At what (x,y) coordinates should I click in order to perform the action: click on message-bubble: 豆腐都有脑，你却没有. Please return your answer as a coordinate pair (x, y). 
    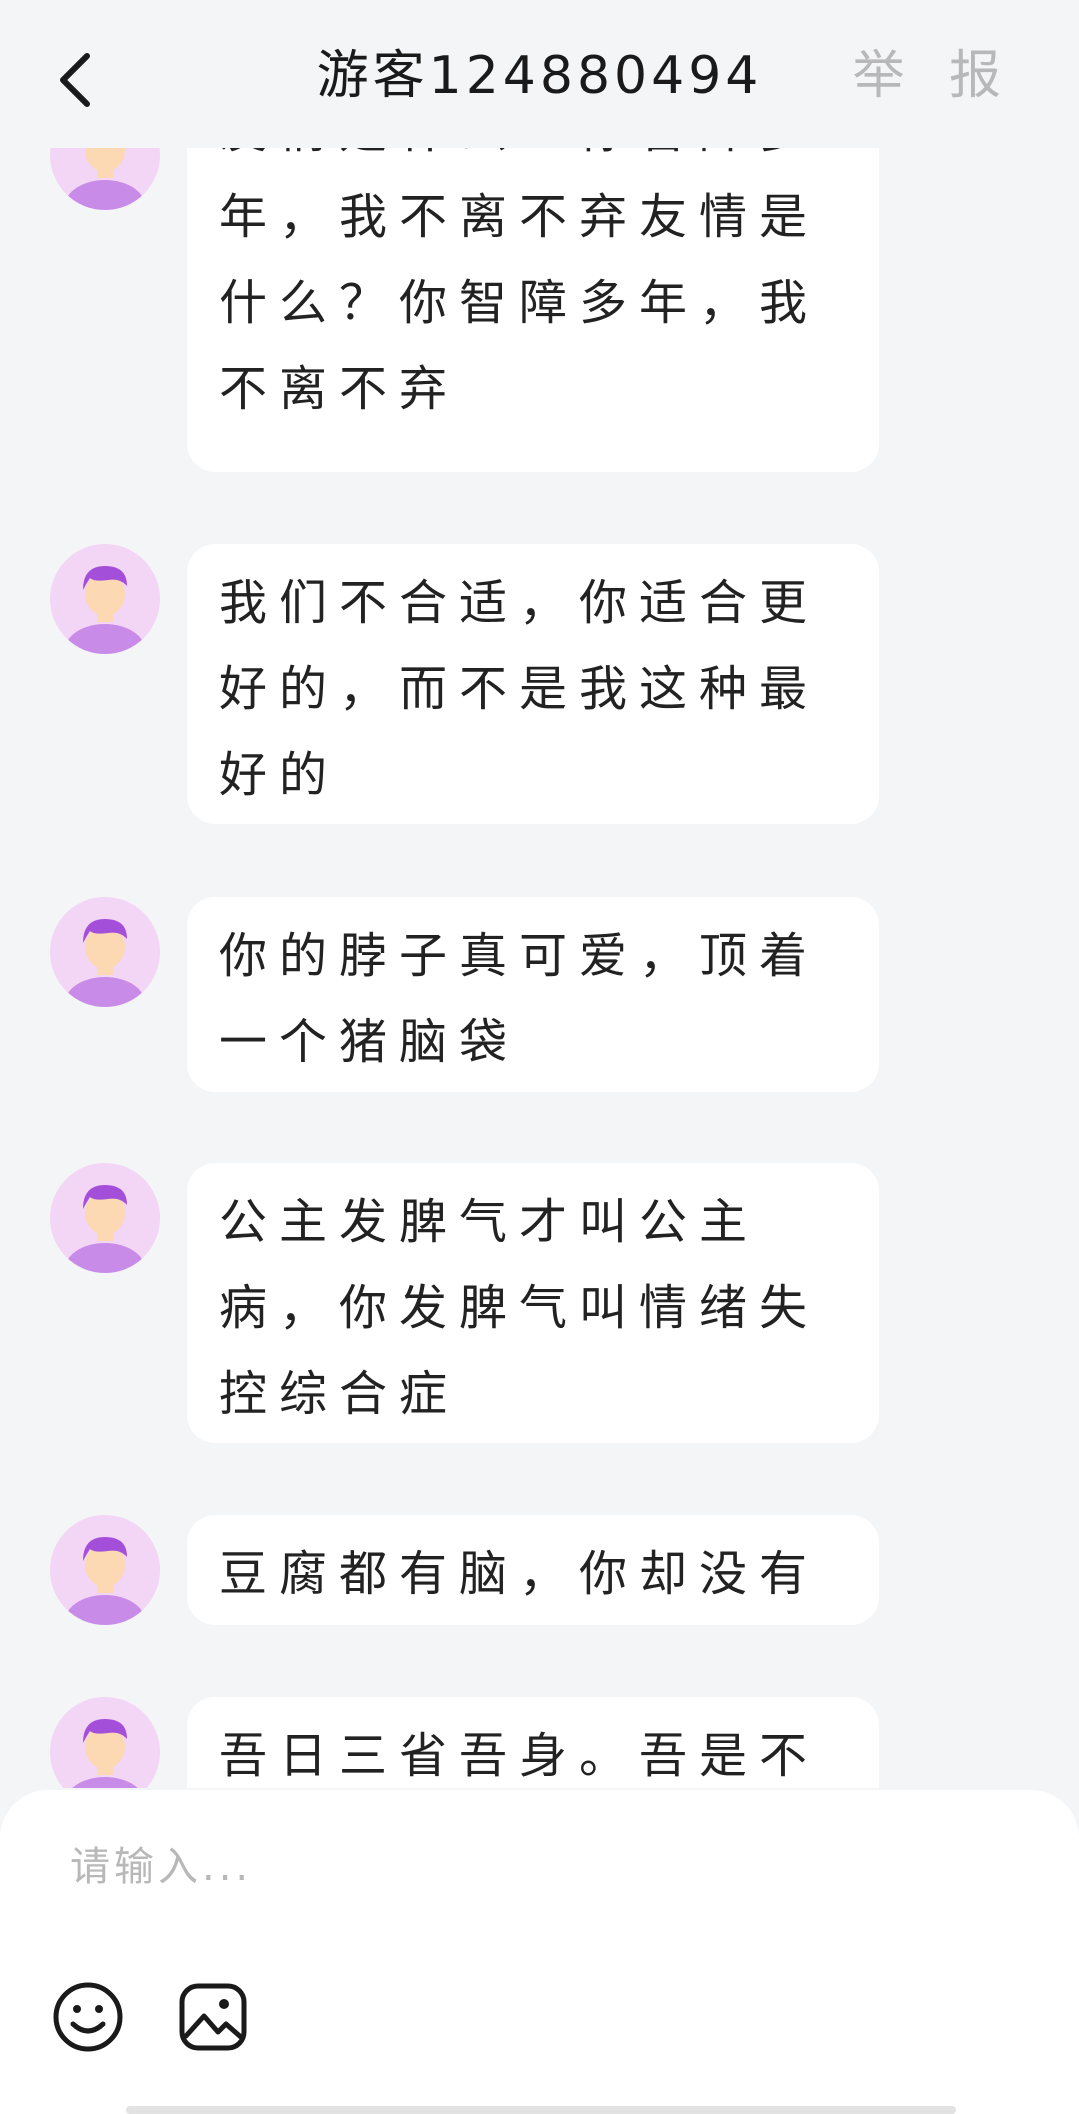
    Looking at the image, I should click on (533, 1570).